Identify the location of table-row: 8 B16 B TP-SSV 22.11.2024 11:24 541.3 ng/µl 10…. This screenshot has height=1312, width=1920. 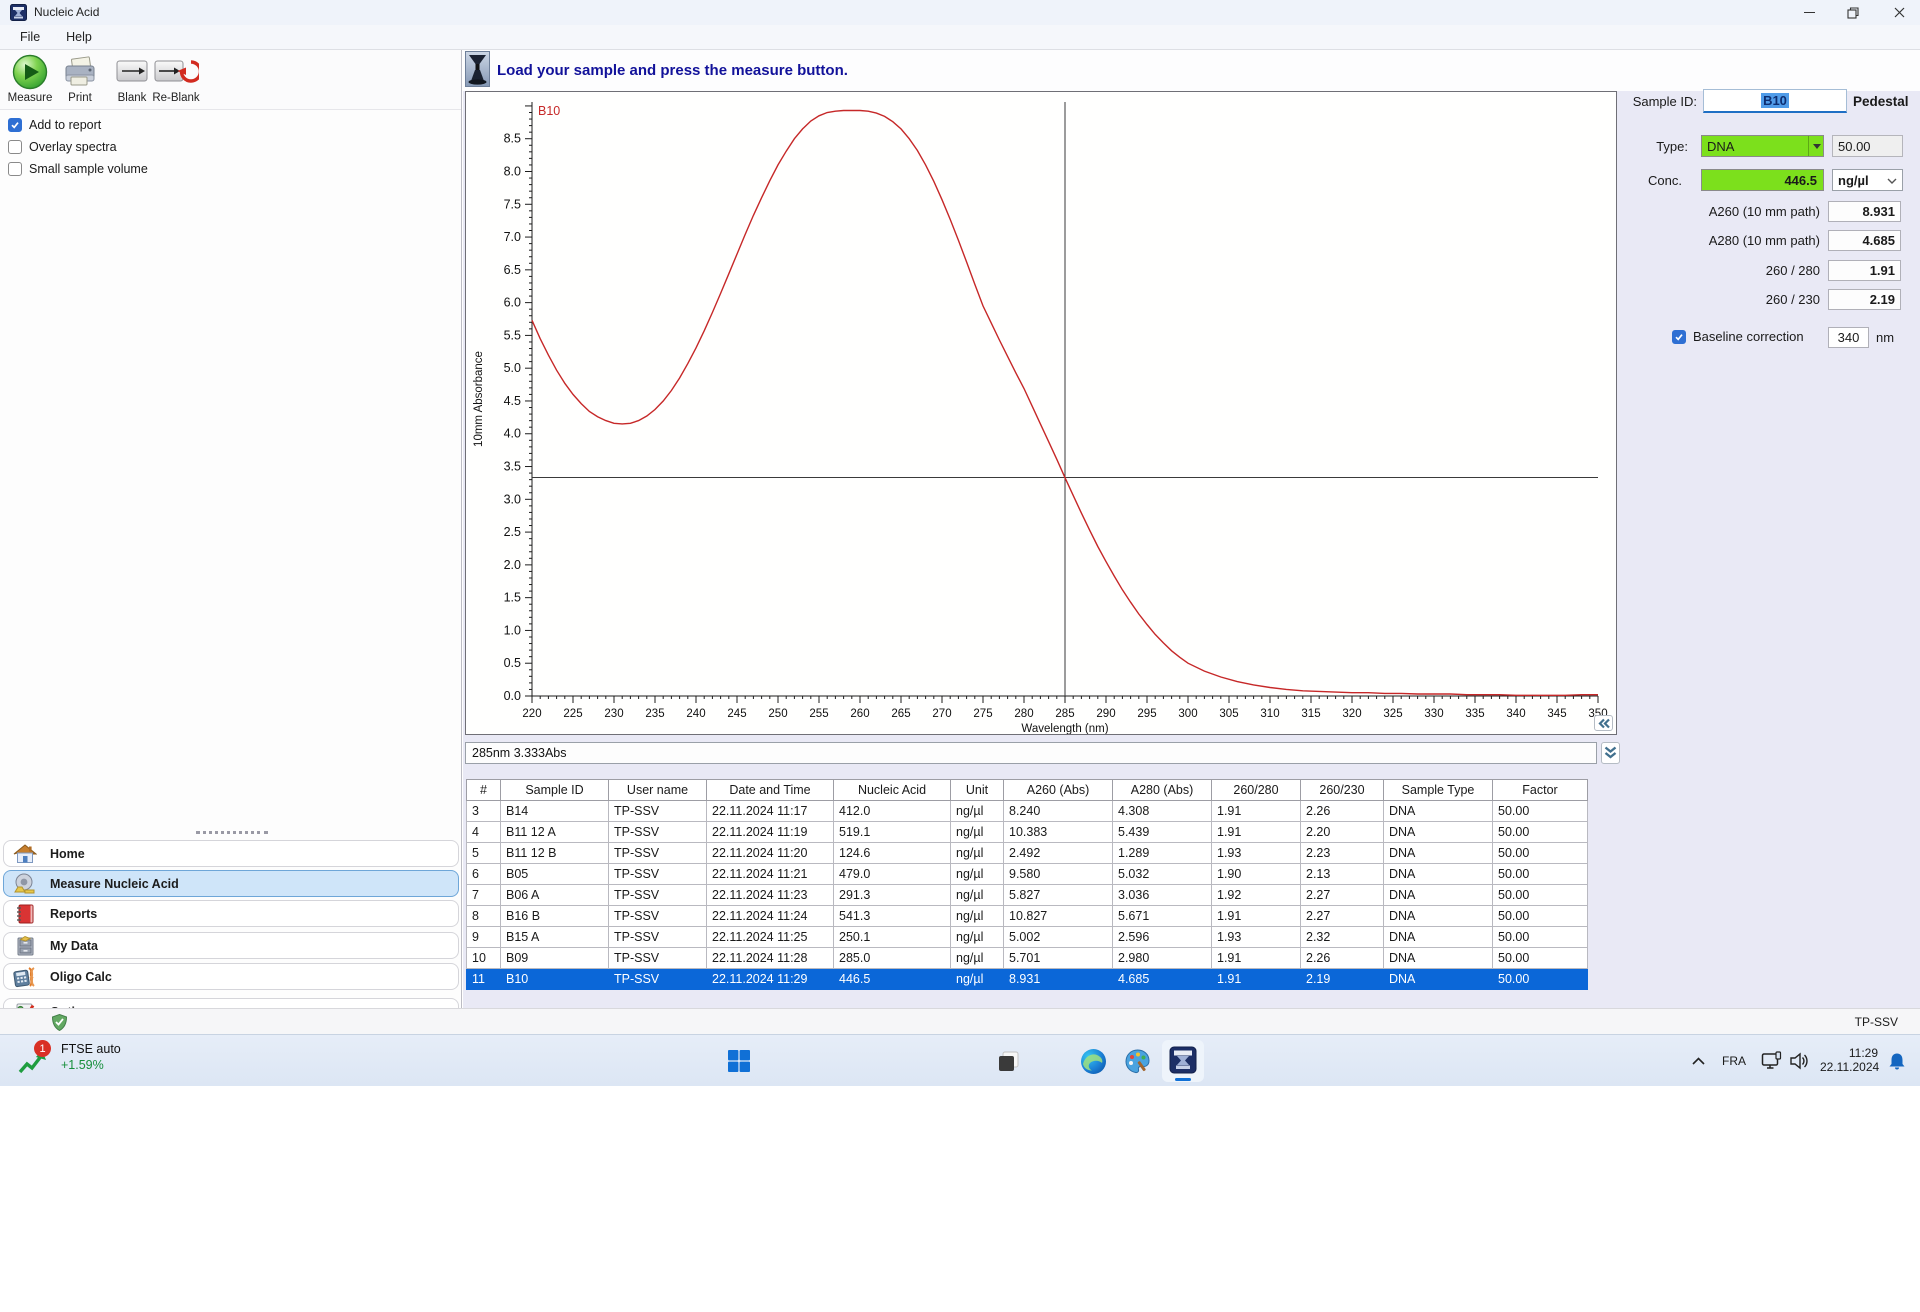
(1027, 916).